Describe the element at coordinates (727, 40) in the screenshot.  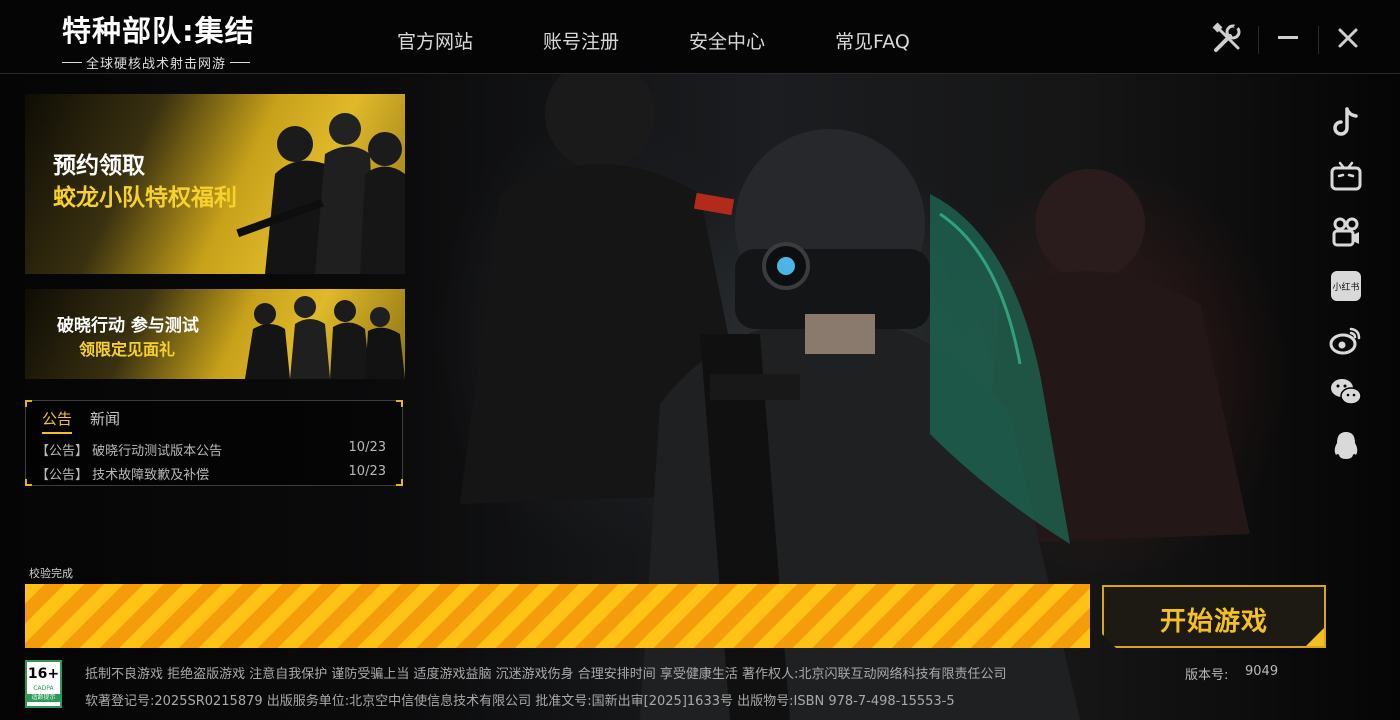
I see `nav-security-center: 安全中心` at that location.